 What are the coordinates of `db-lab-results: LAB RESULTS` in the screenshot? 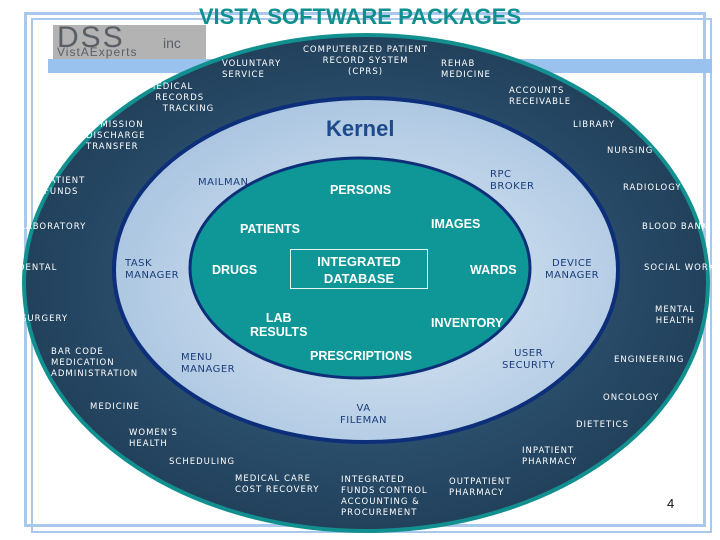 It's located at (279, 325).